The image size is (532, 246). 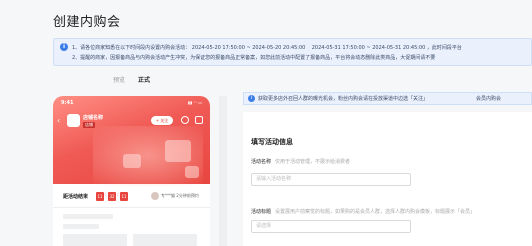 What do you see at coordinates (67, 103) in the screenshot?
I see `phone-status-time: 9:41` at bounding box center [67, 103].